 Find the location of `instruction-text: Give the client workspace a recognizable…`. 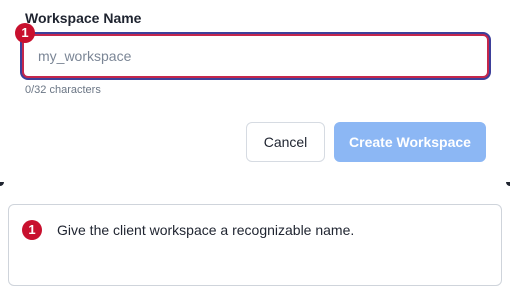

instruction-text: Give the client workspace a recognizable… is located at coordinates (206, 230).